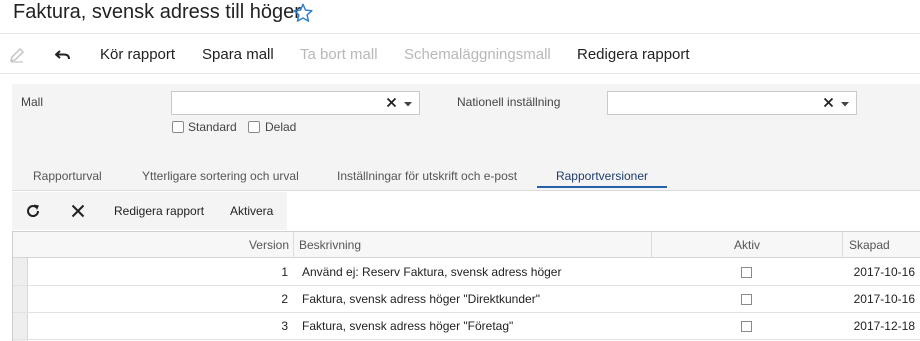  I want to click on standard-label: Standard, so click(212, 127).